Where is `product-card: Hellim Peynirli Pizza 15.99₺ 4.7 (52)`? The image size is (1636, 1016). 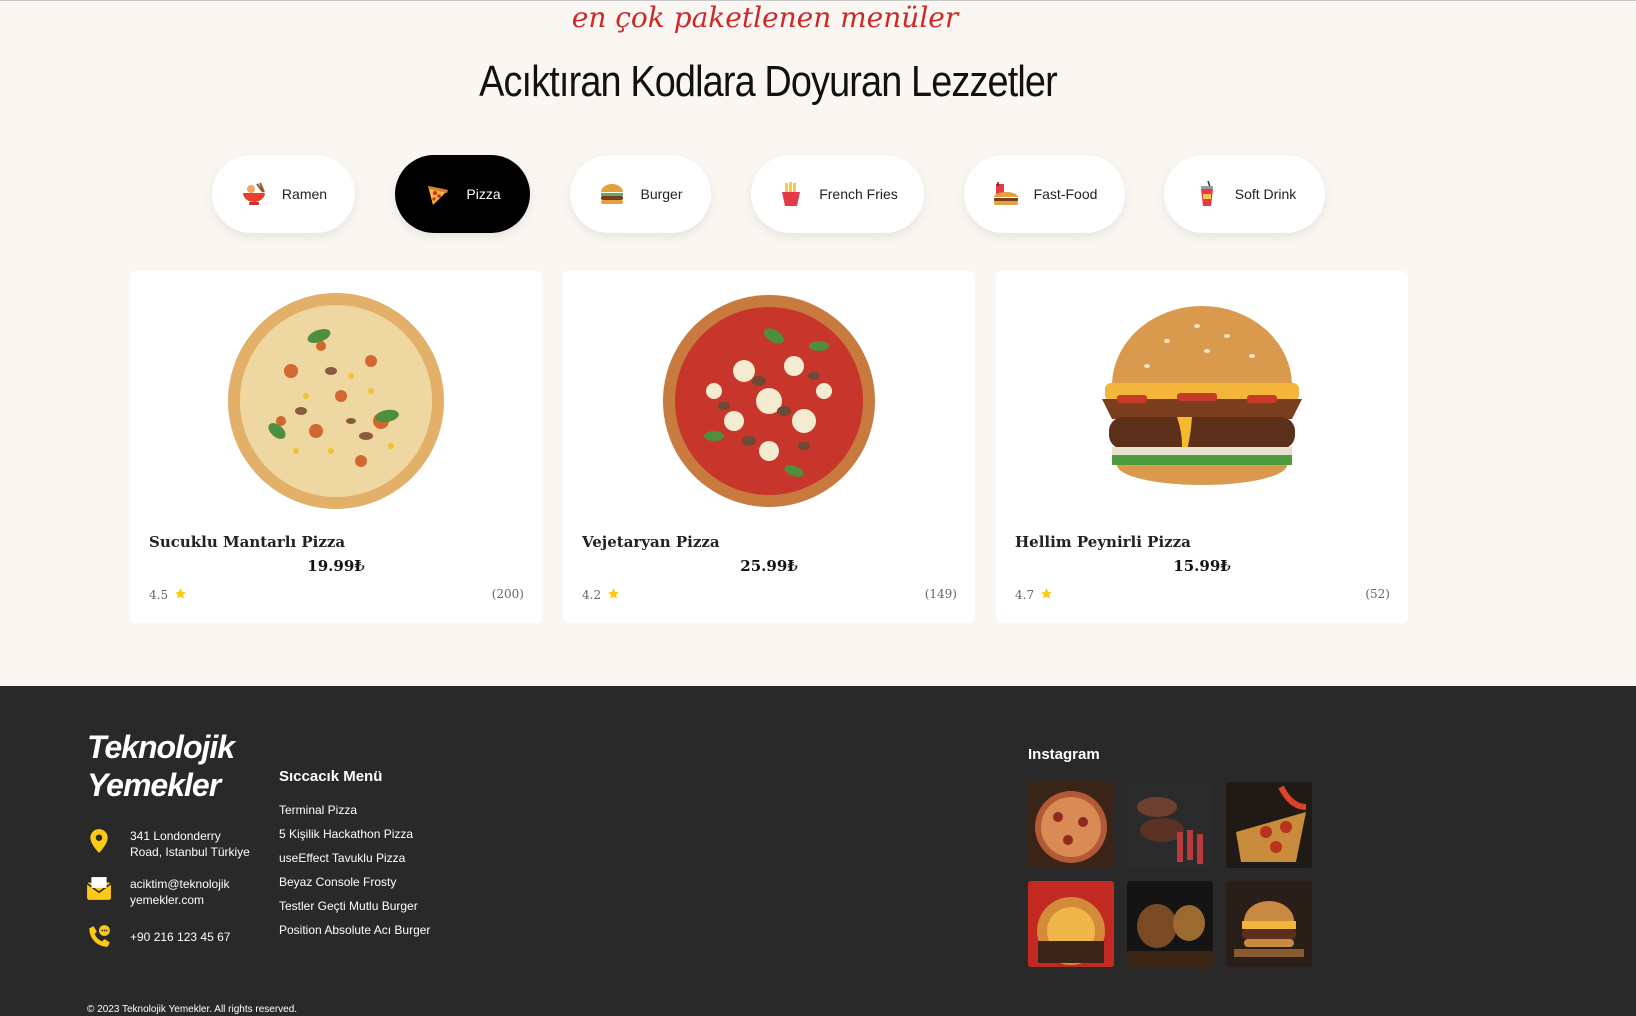 product-card: Hellim Peynirli Pizza 15.99₺ 4.7 (52) is located at coordinates (1202, 447).